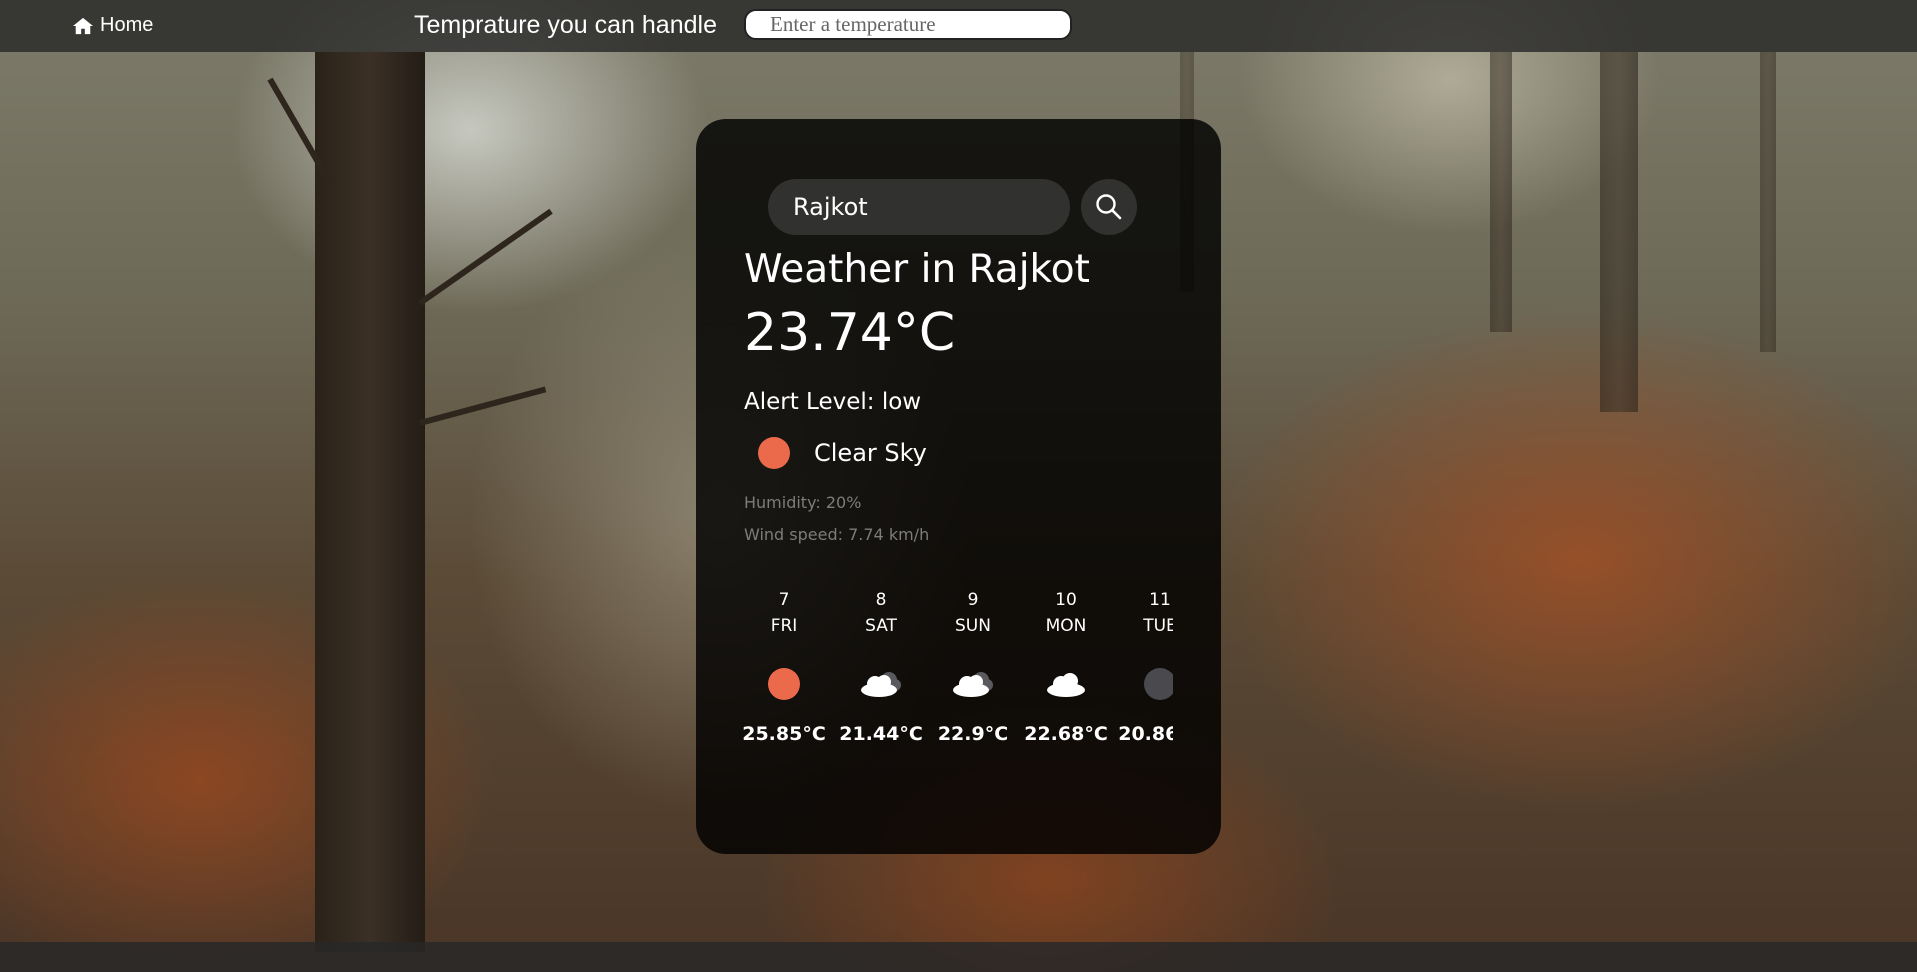  I want to click on dark-cloud-icon, so click(1144, 684).